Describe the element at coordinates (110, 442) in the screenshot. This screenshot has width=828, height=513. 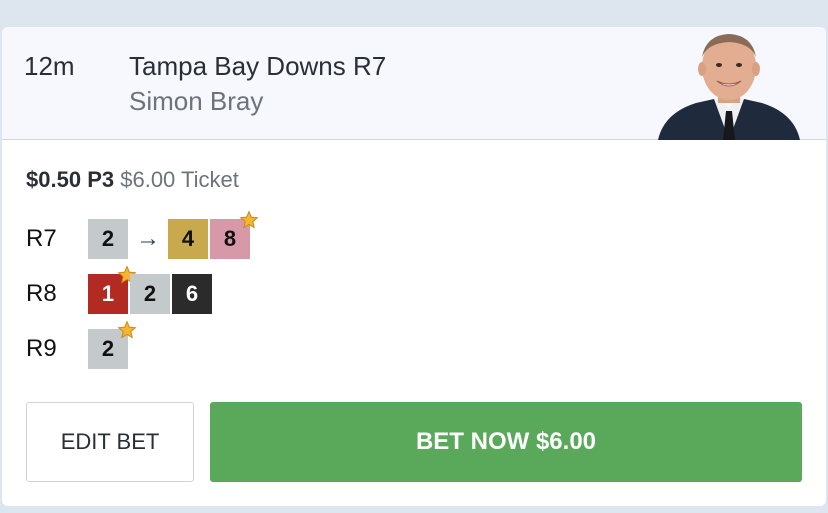
I see `edit-bet-button: EDIT BET` at that location.